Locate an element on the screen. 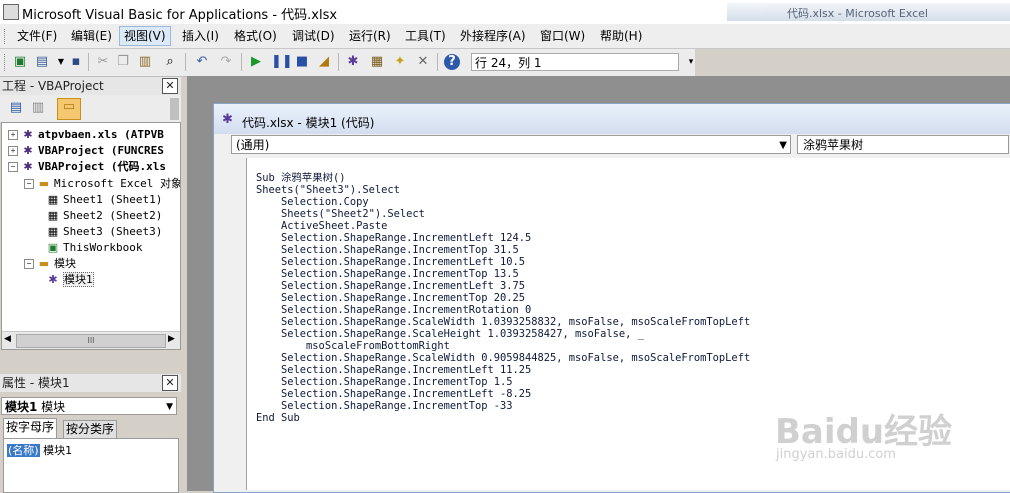 Image resolution: width=1010 pixels, height=493 pixels. code-line: Selection.ShapeRange.IncrementLeft 124.5 is located at coordinates (394, 238).